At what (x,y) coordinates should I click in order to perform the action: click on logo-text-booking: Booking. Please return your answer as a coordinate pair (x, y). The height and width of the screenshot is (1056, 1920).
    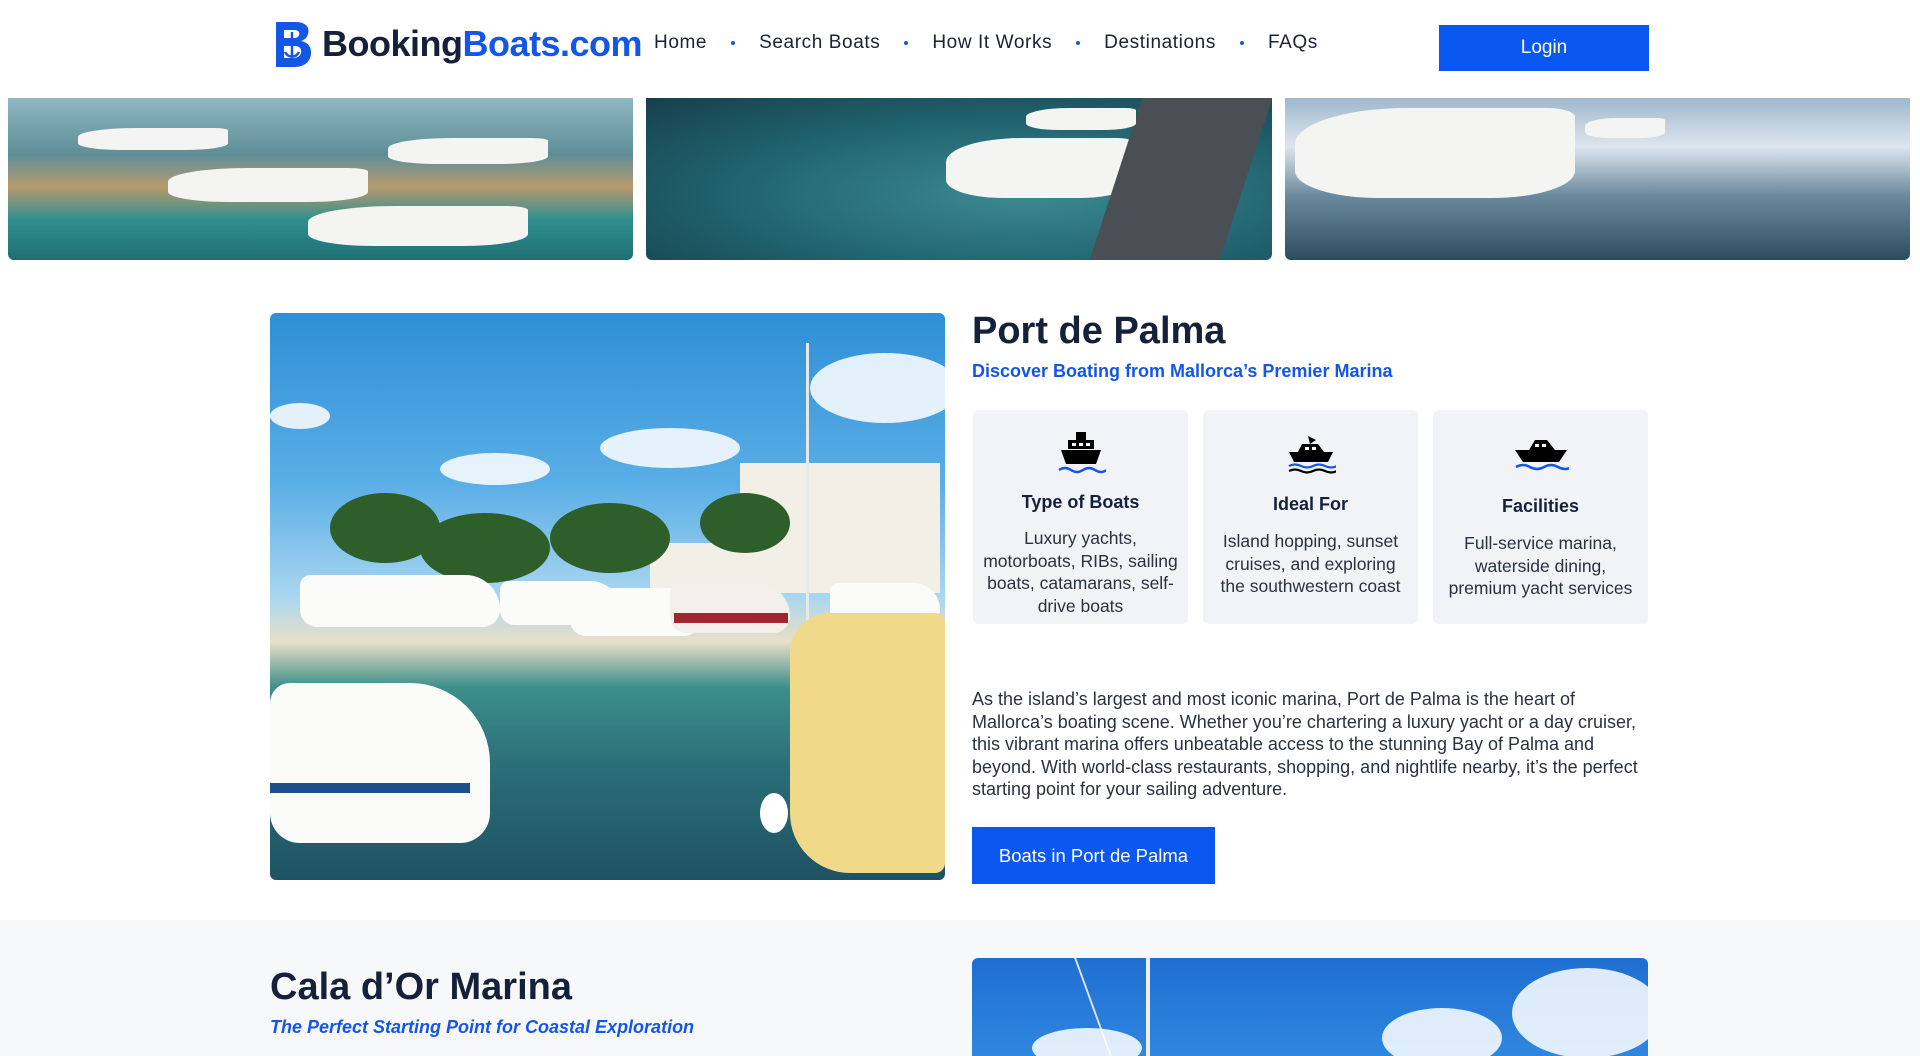
    Looking at the image, I should click on (392, 43).